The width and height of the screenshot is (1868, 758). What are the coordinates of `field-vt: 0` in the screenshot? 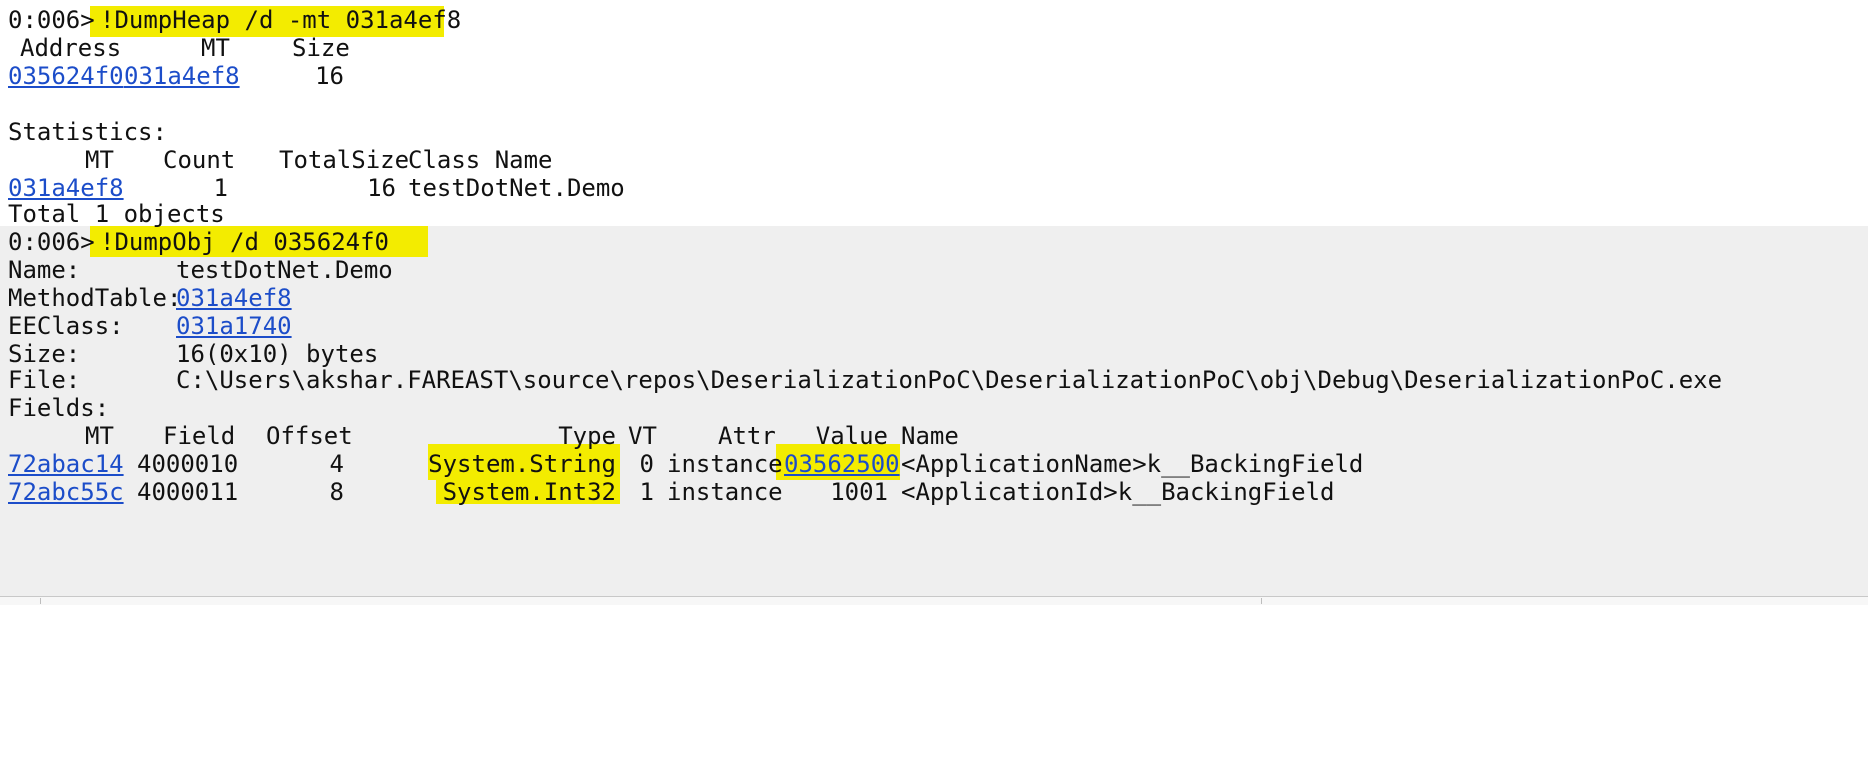 It's located at (646, 464).